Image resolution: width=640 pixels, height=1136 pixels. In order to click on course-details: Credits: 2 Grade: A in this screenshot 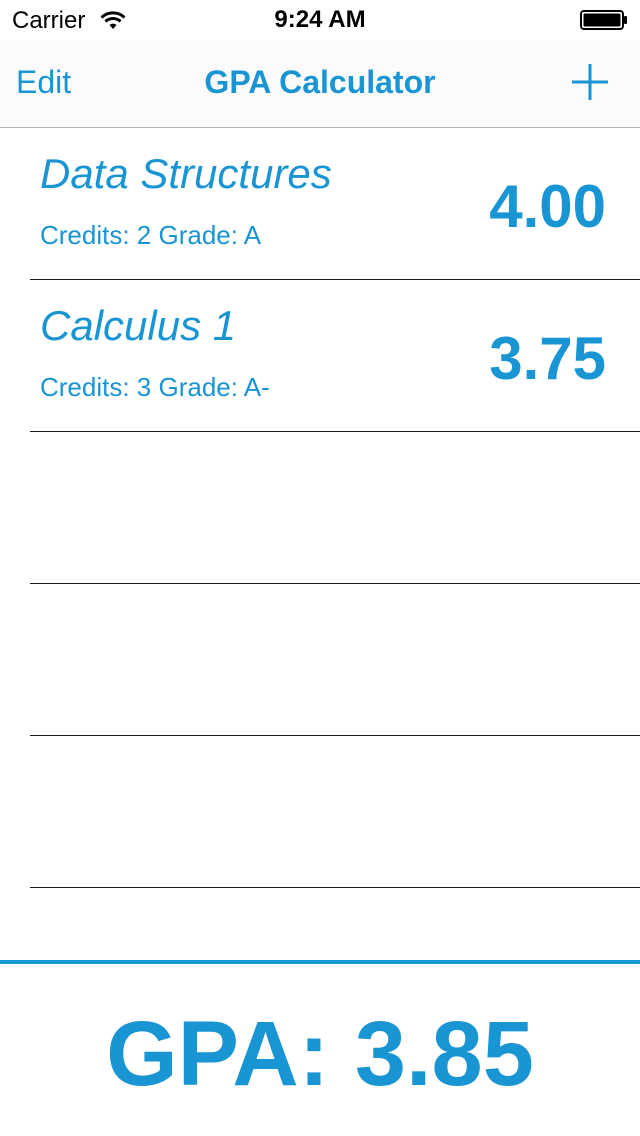, I will do `click(150, 235)`.